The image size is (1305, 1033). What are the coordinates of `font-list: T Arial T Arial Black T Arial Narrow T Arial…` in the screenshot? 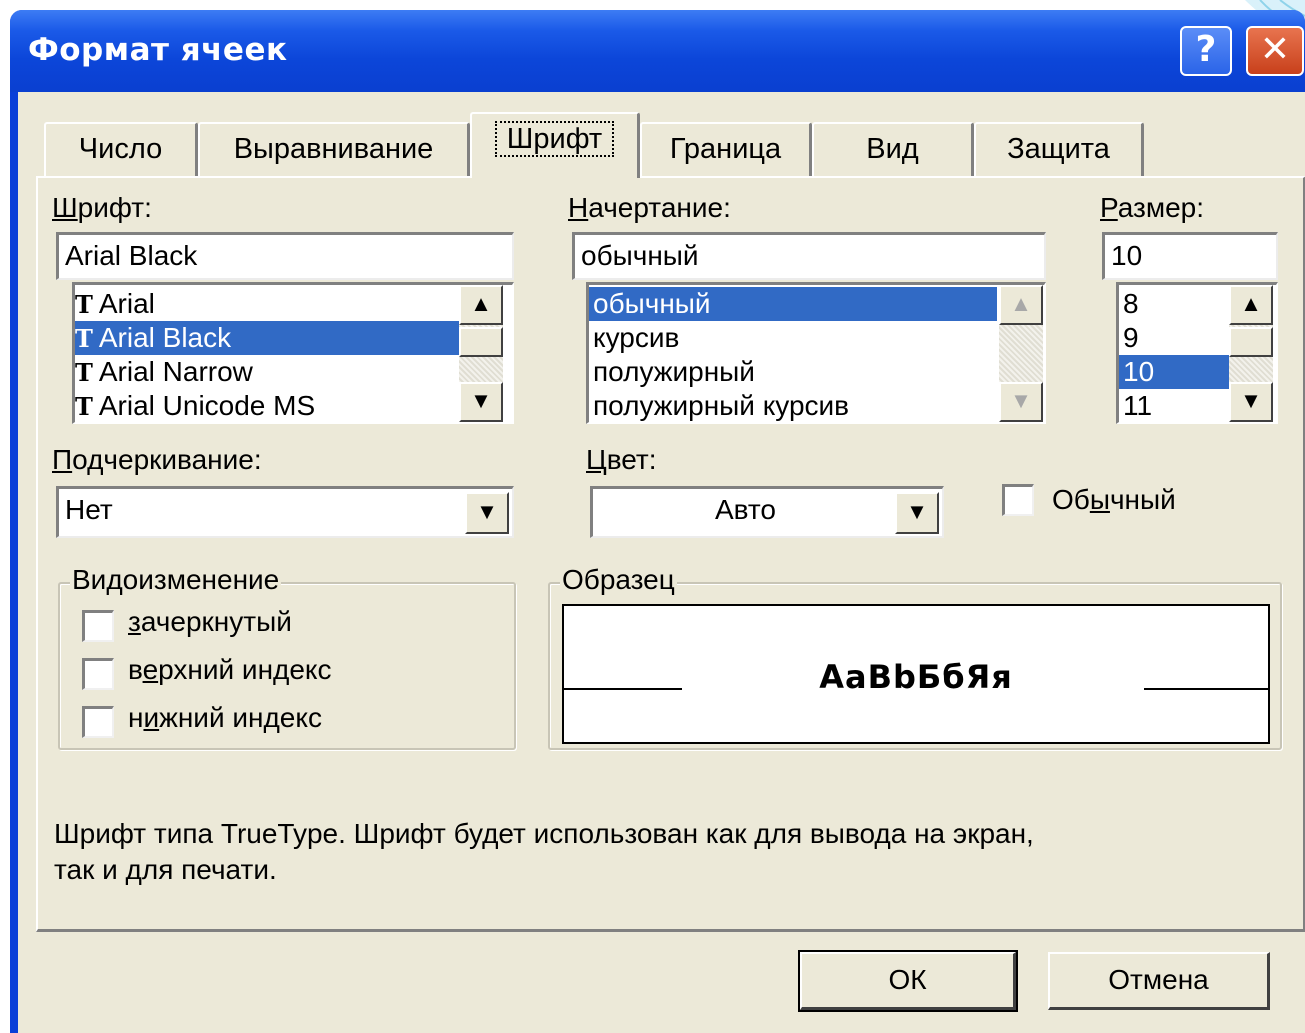 It's located at (293, 353).